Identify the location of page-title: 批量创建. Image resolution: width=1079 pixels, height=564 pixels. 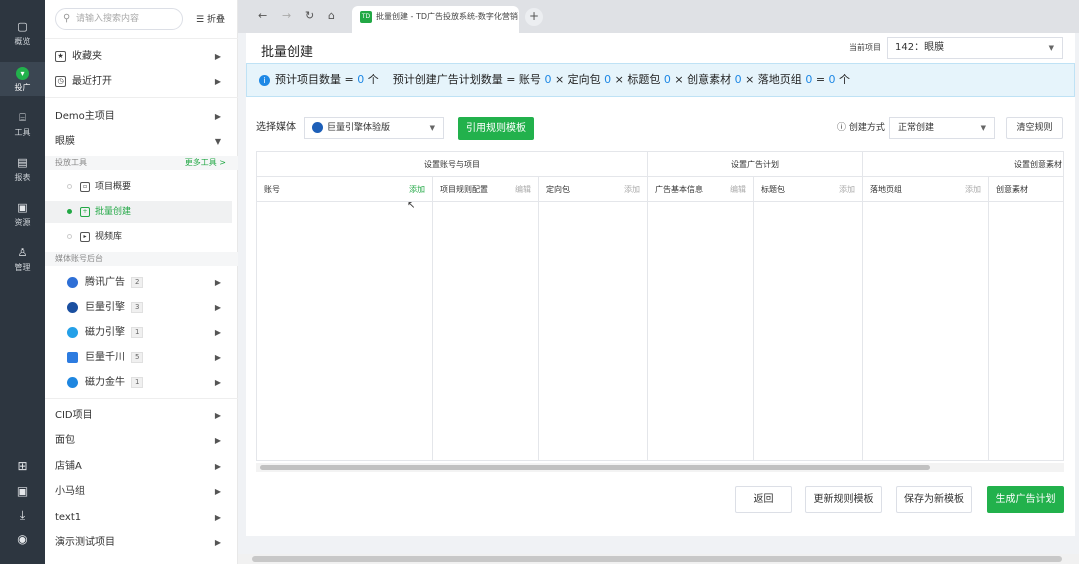
(287, 52).